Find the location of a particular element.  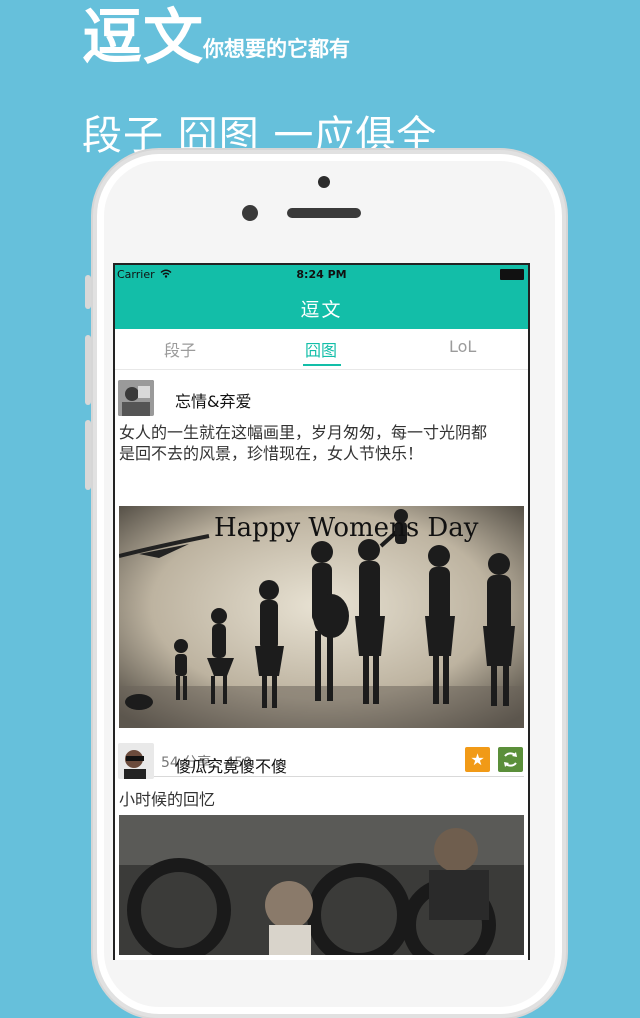

tab-bar: 段子 囧图 LoL is located at coordinates (321, 349).